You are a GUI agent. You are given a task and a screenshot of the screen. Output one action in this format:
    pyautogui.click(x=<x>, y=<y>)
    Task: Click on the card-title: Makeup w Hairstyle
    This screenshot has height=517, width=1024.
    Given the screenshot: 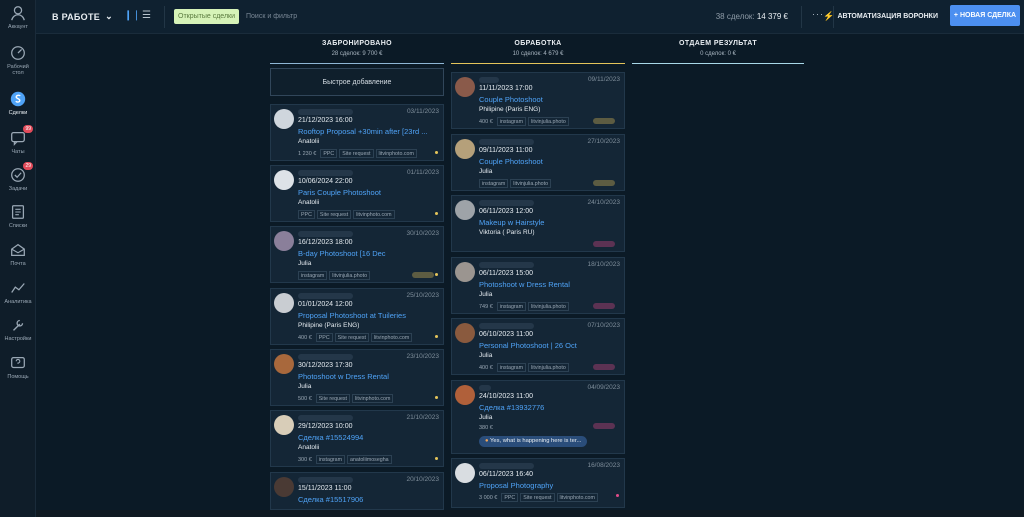 What is the action you would take?
    pyautogui.click(x=550, y=222)
    